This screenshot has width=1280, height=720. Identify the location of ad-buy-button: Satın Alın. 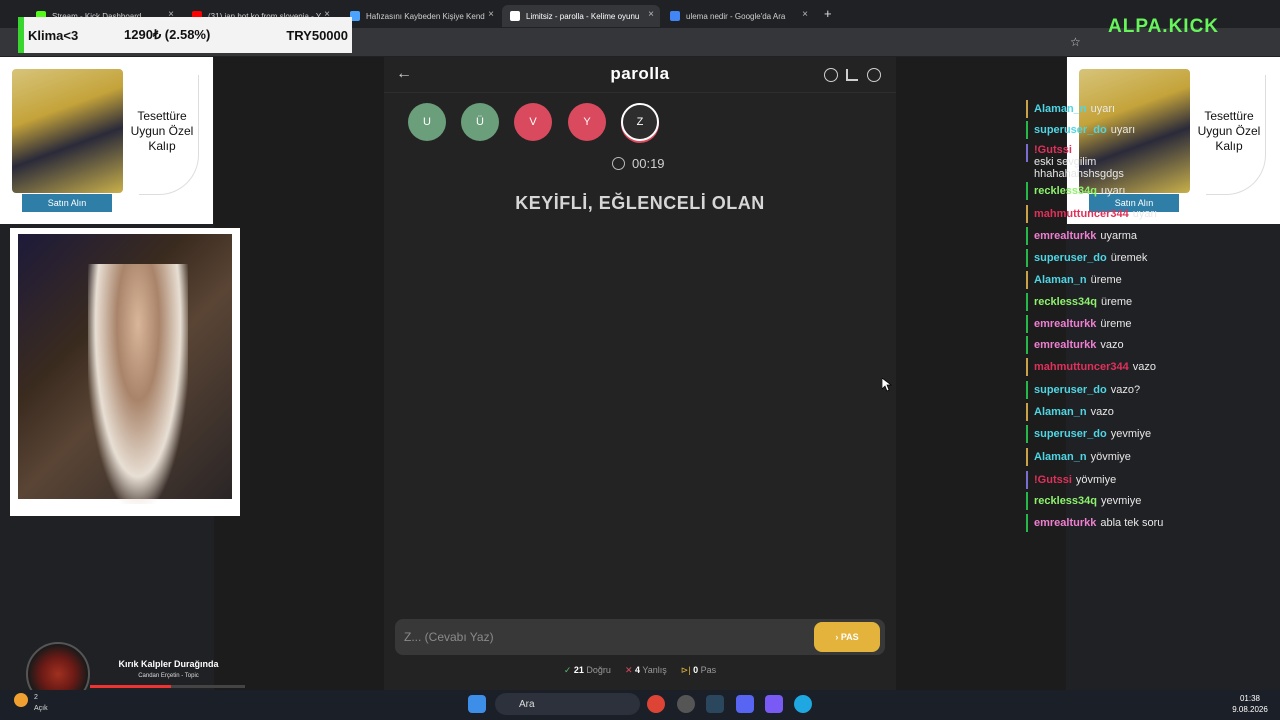
(67, 203).